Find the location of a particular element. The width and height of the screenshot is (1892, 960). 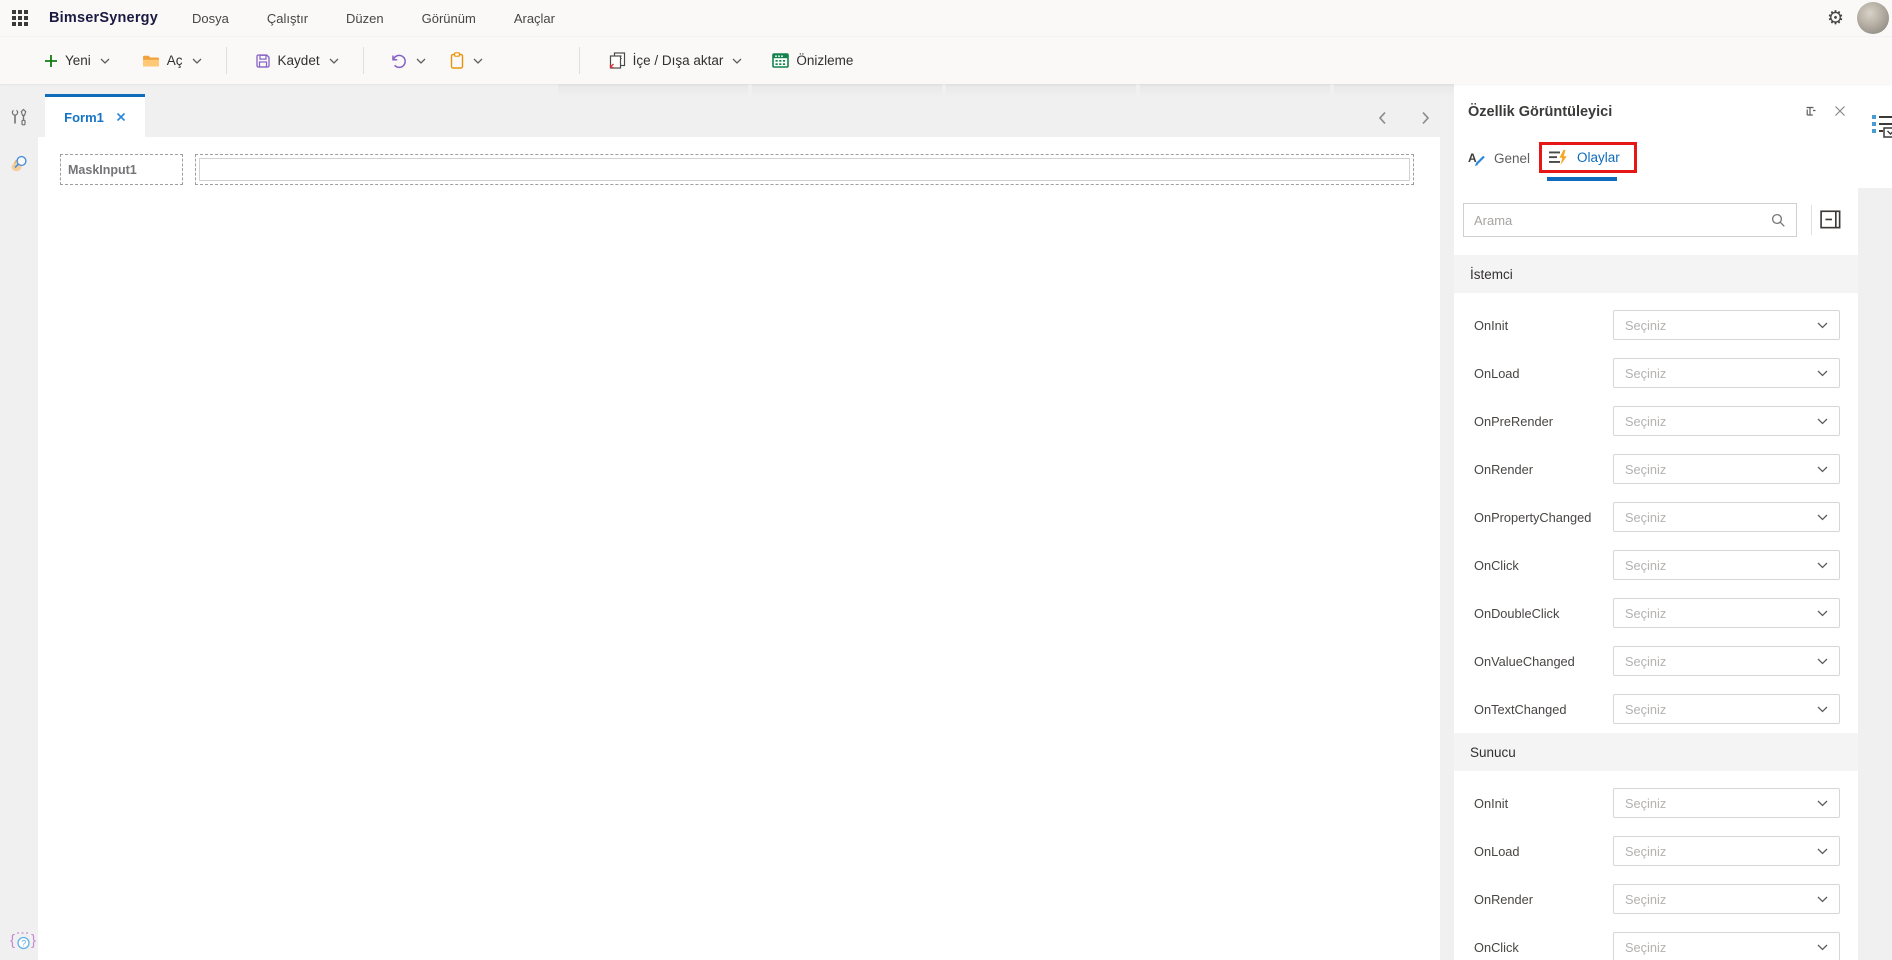

import-export-button: İçe / Dışa aktar is located at coordinates (675, 61).